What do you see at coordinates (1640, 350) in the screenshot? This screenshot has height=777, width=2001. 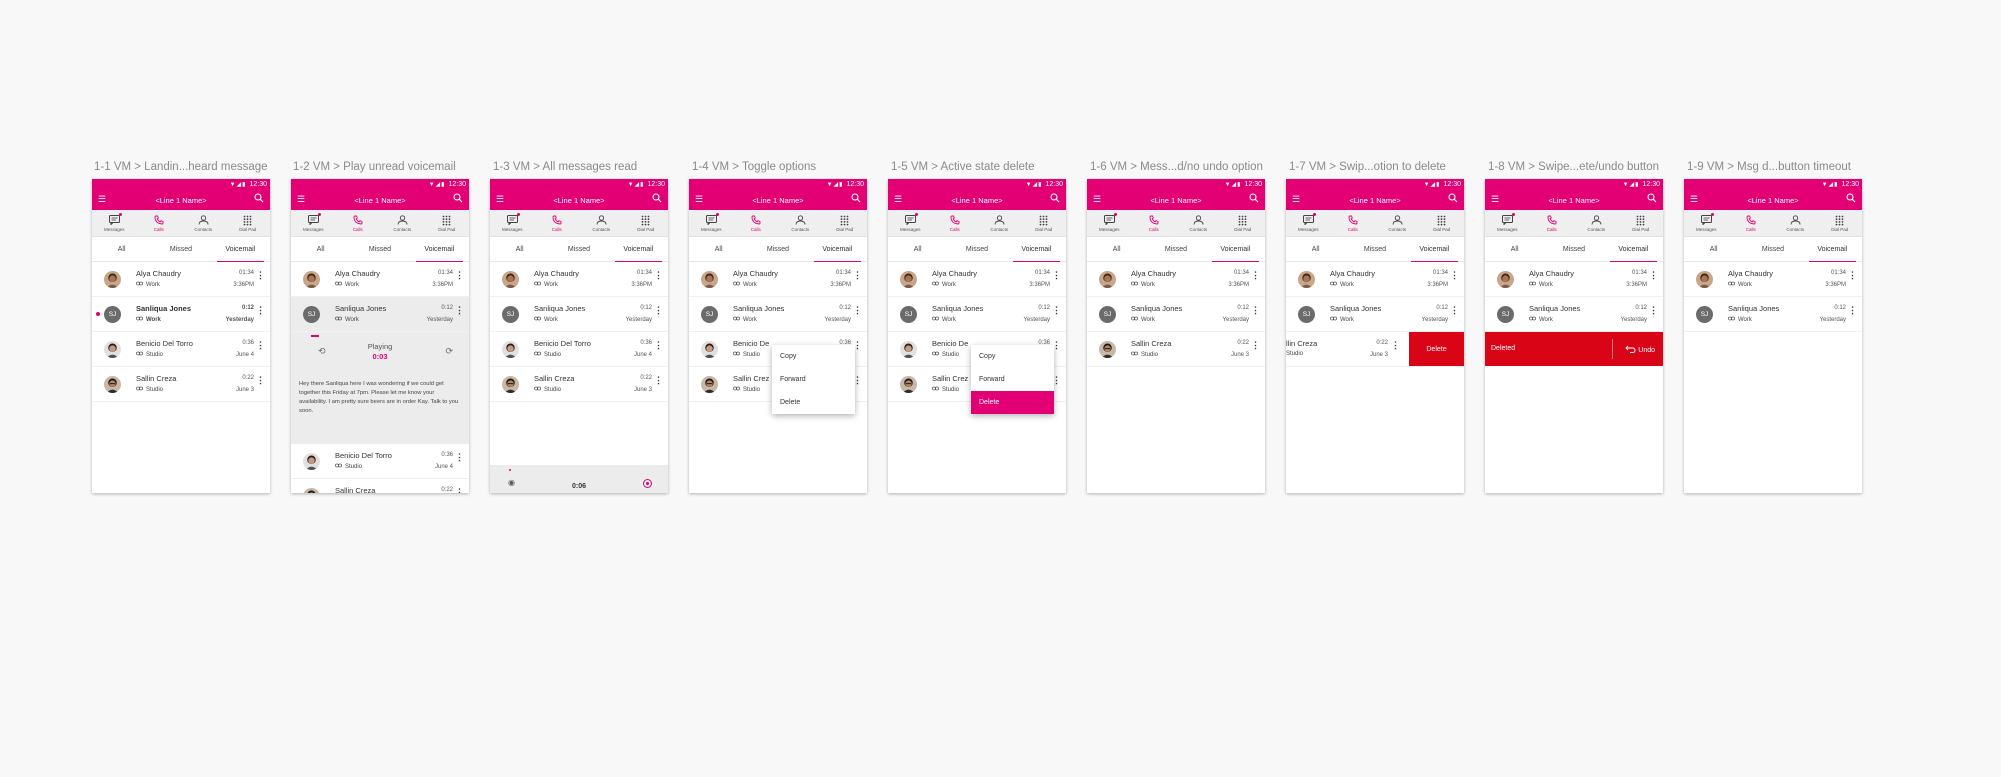 I see `undo-button: Undo` at bounding box center [1640, 350].